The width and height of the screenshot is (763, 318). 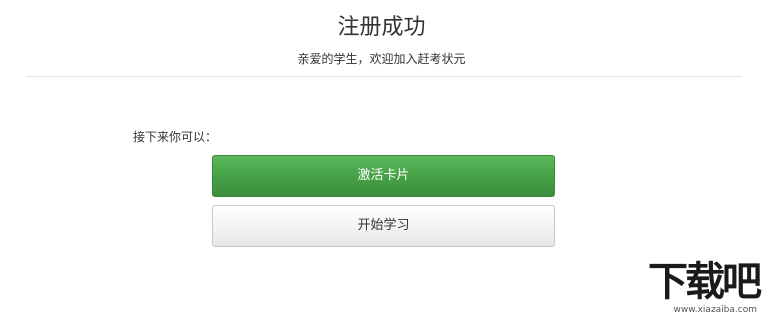 I want to click on page-title: 注册成功, so click(x=381, y=27).